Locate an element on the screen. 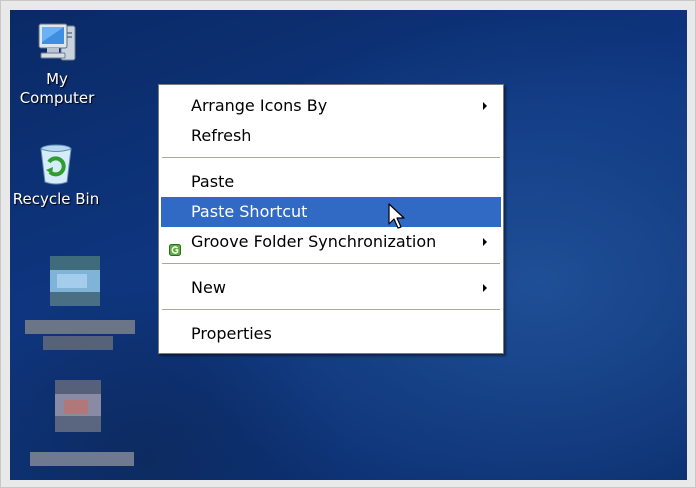 This screenshot has width=696, height=488. menu-item-label: Refresh is located at coordinates (221, 135).